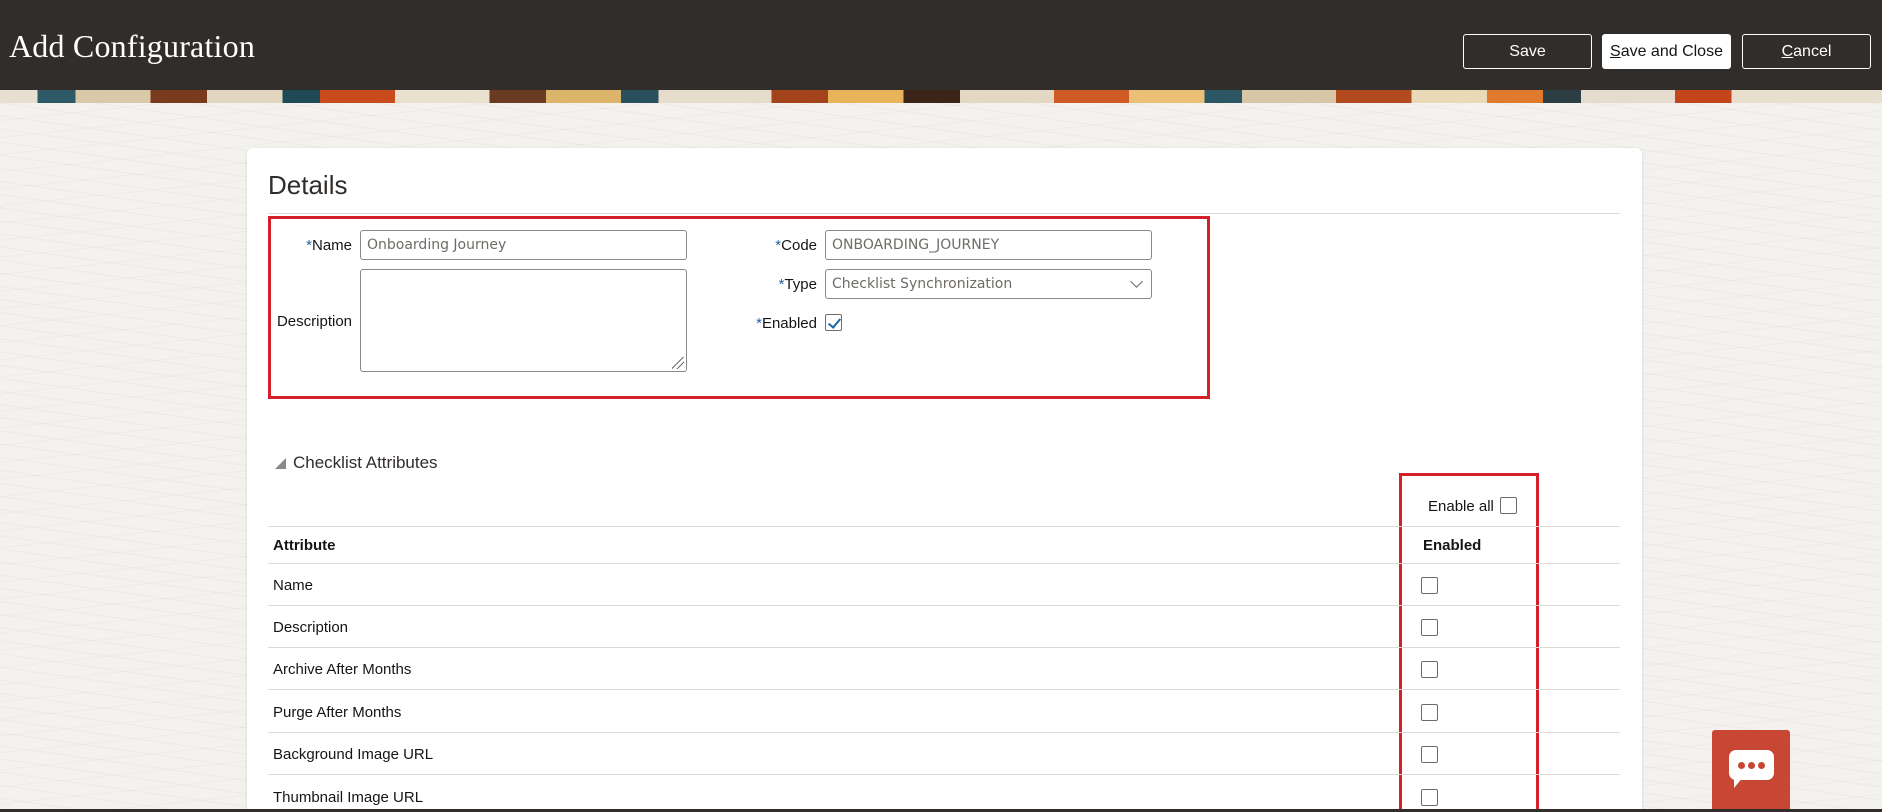 Image resolution: width=1882 pixels, height=812 pixels. What do you see at coordinates (1136, 281) in the screenshot?
I see `chevron-down-icon` at bounding box center [1136, 281].